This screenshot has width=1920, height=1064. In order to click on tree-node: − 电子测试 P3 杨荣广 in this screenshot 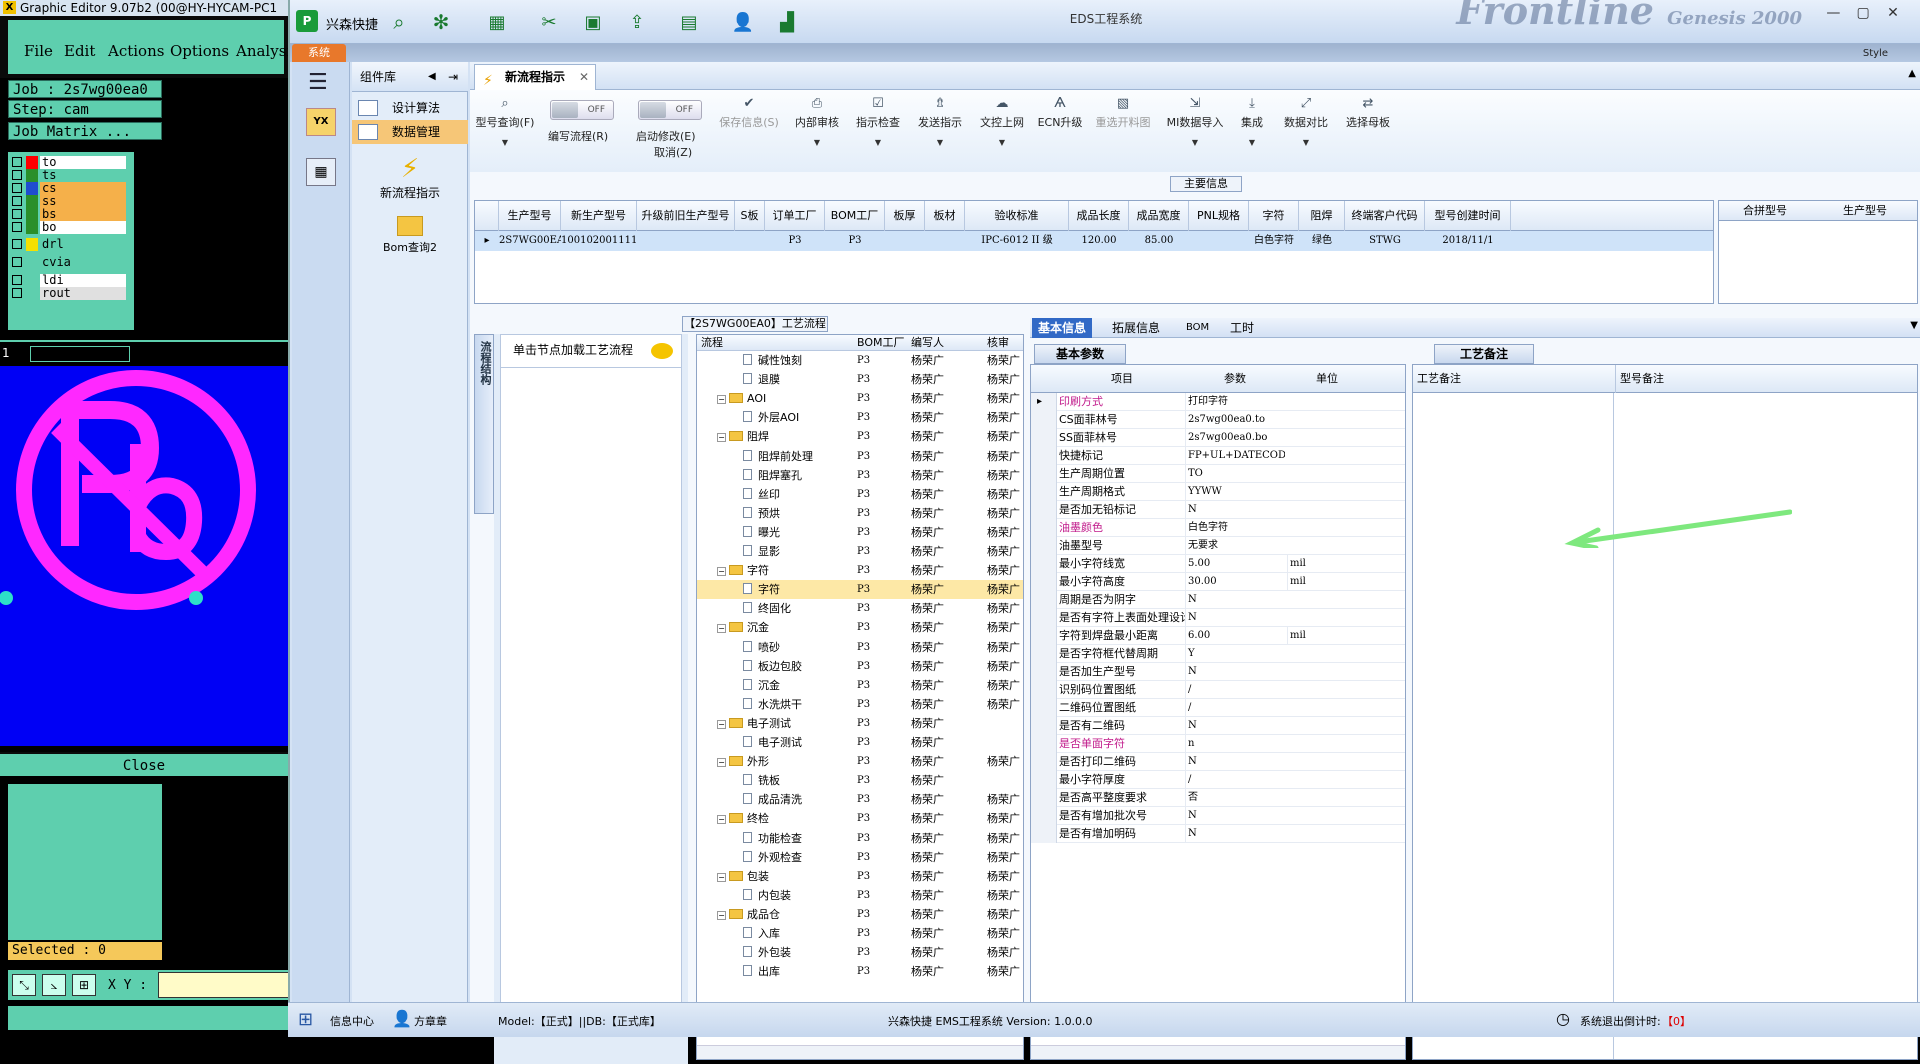, I will do `click(860, 723)`.